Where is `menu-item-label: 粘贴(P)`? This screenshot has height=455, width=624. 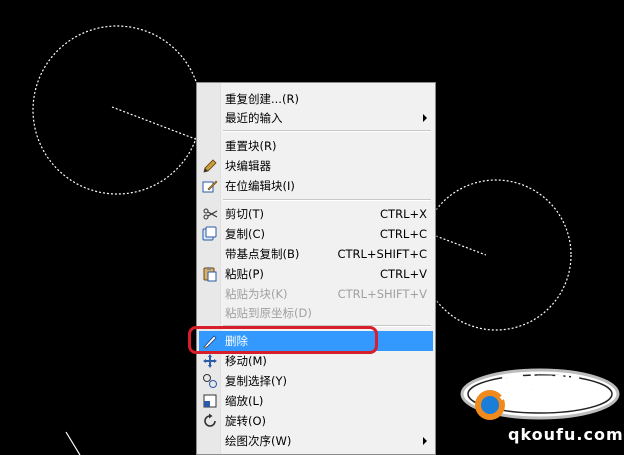
menu-item-label: 粘贴(P) is located at coordinates (244, 274).